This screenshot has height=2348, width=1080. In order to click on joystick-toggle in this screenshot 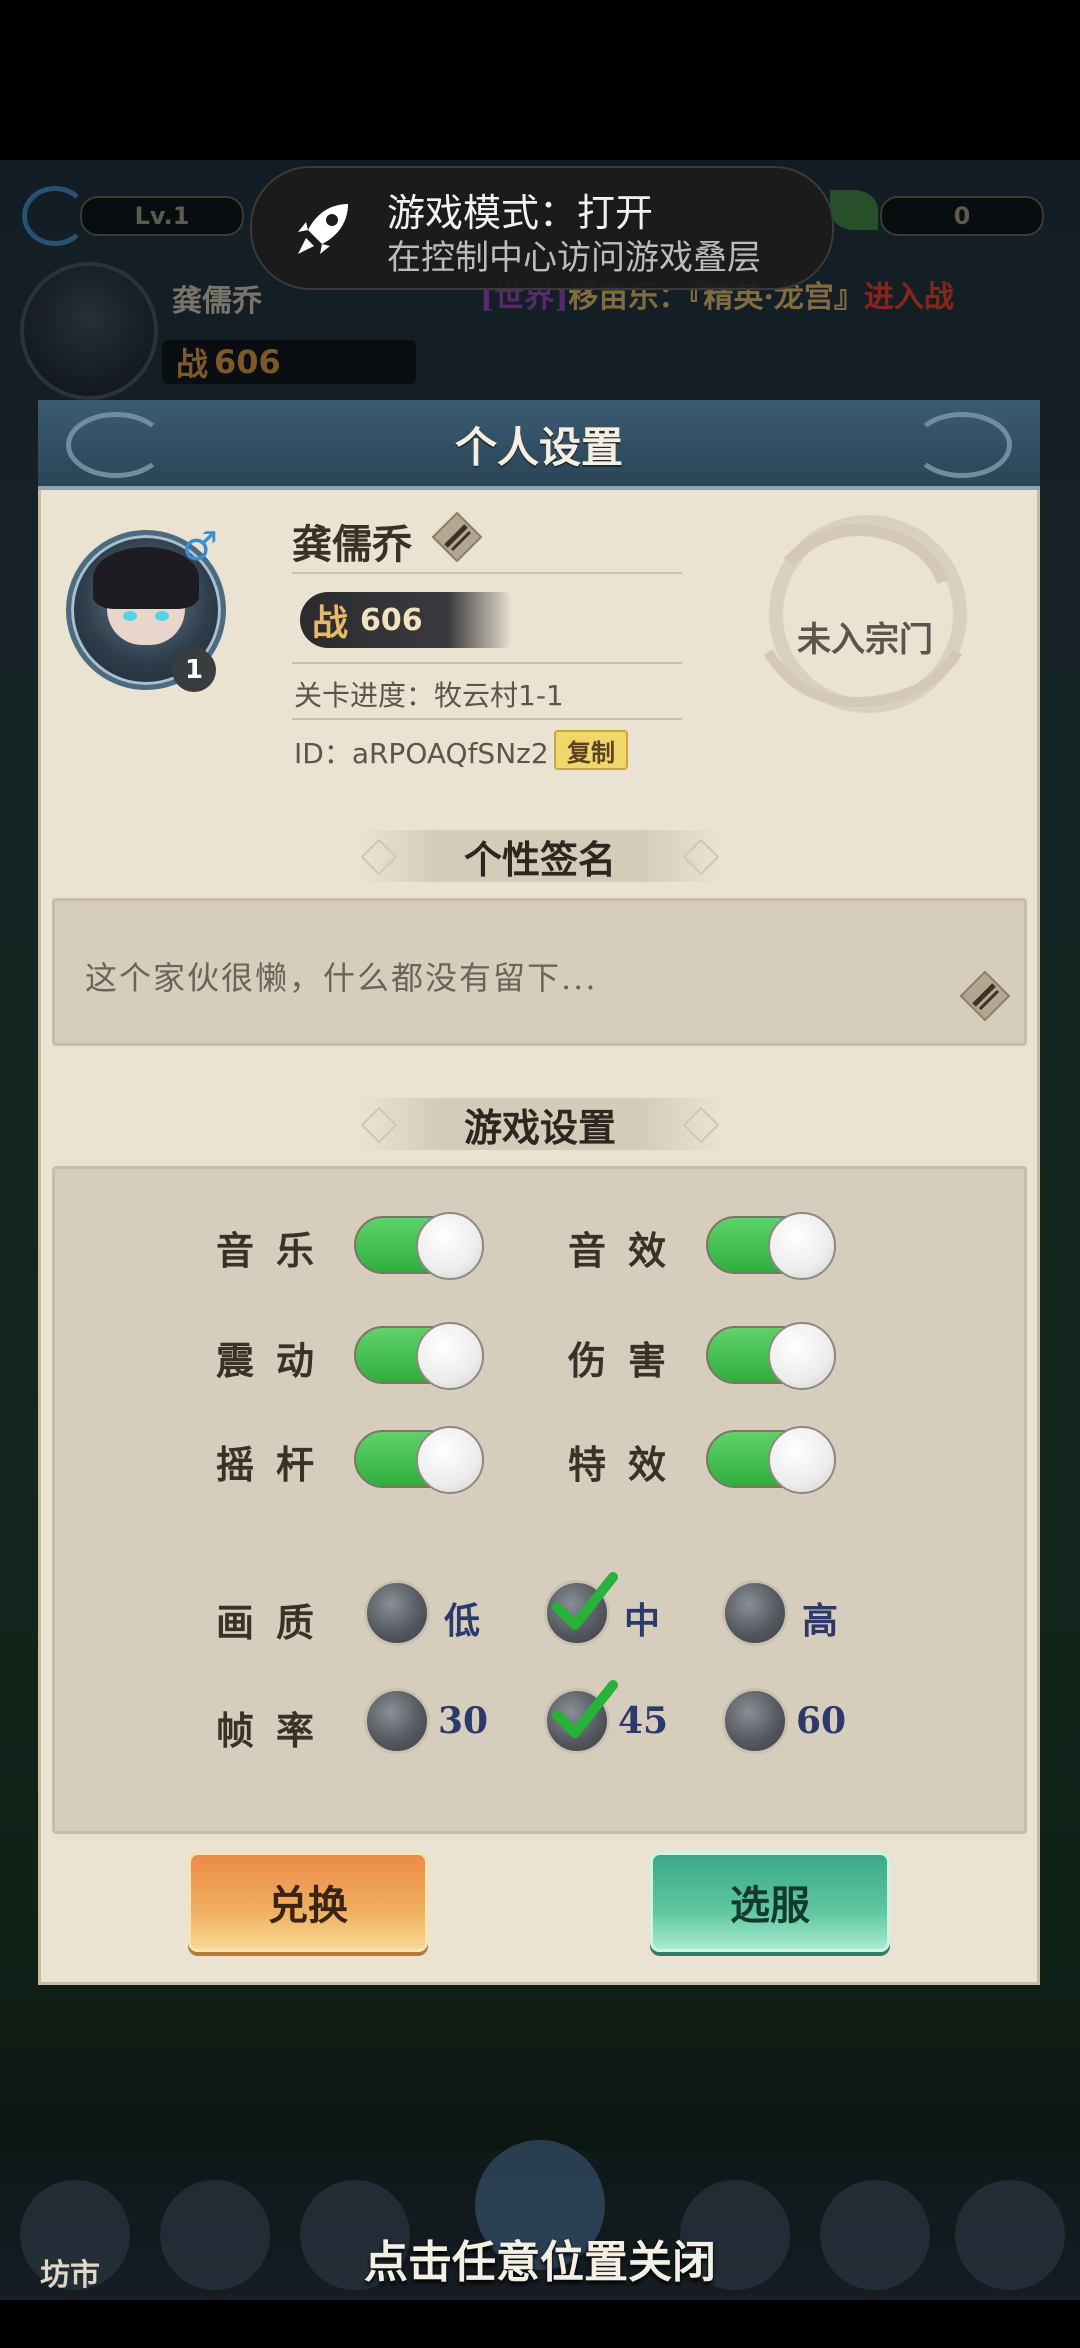, I will do `click(419, 1460)`.